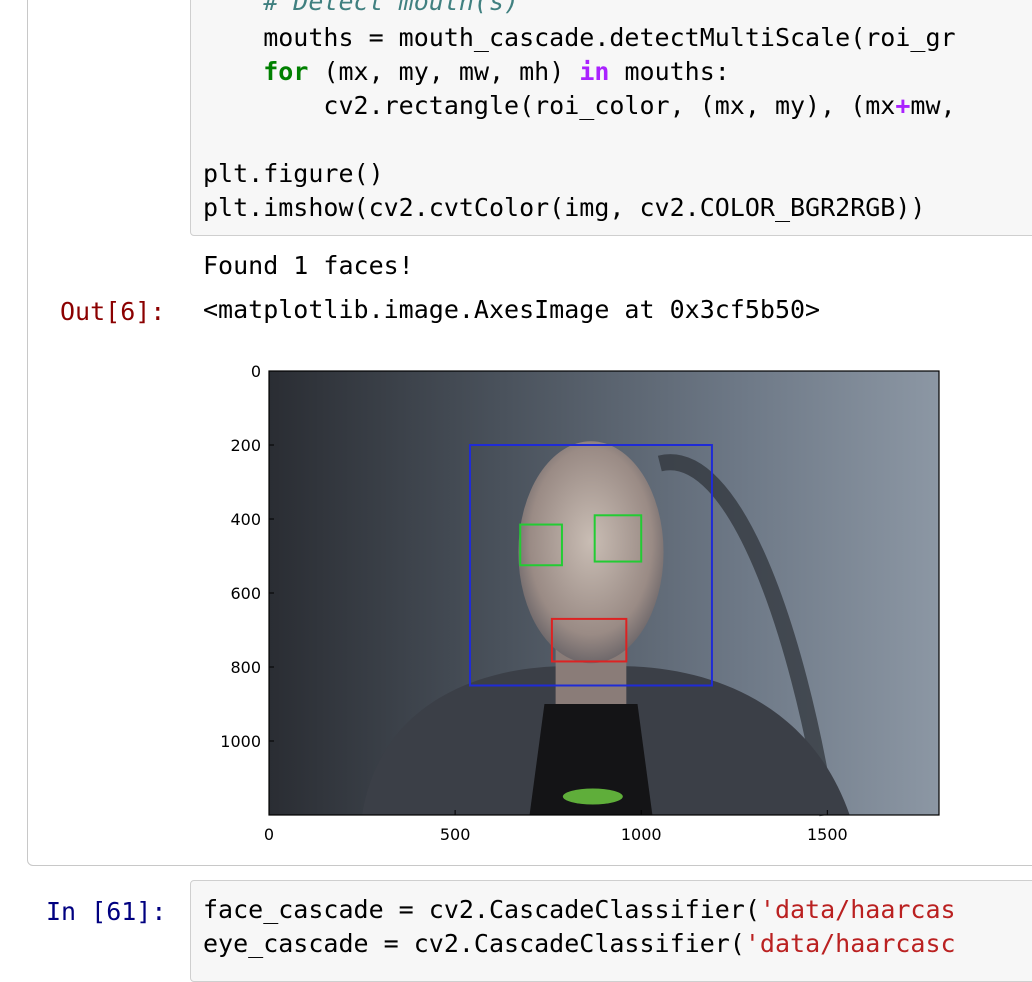  I want to click on code-token: mw,, so click(933, 105).